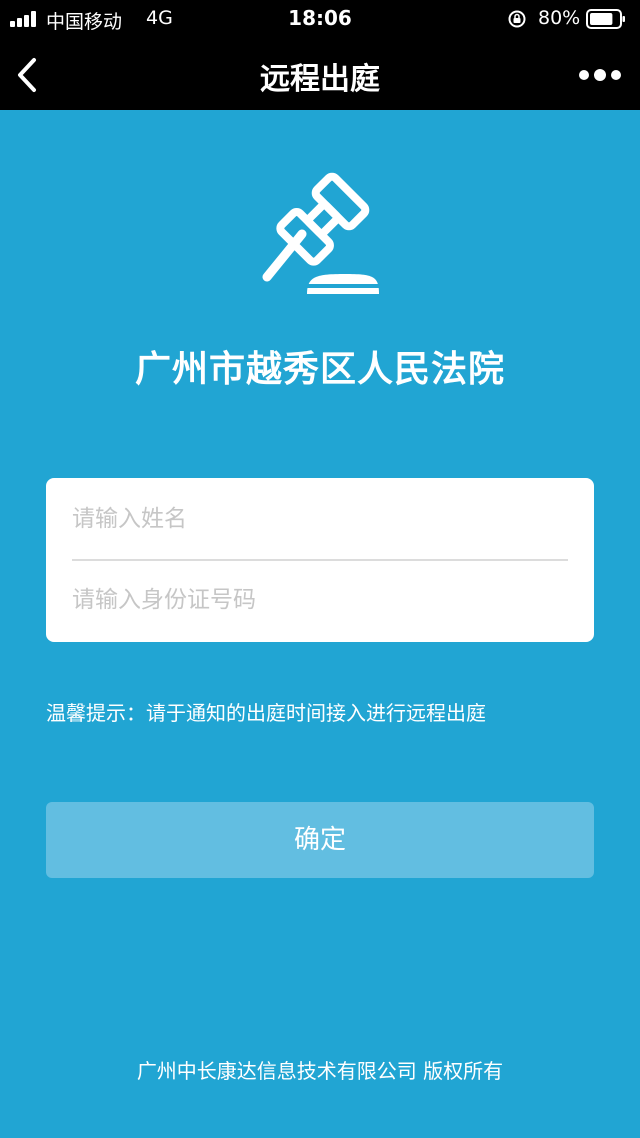 This screenshot has height=1138, width=640. I want to click on rotation-lock-icon, so click(517, 19).